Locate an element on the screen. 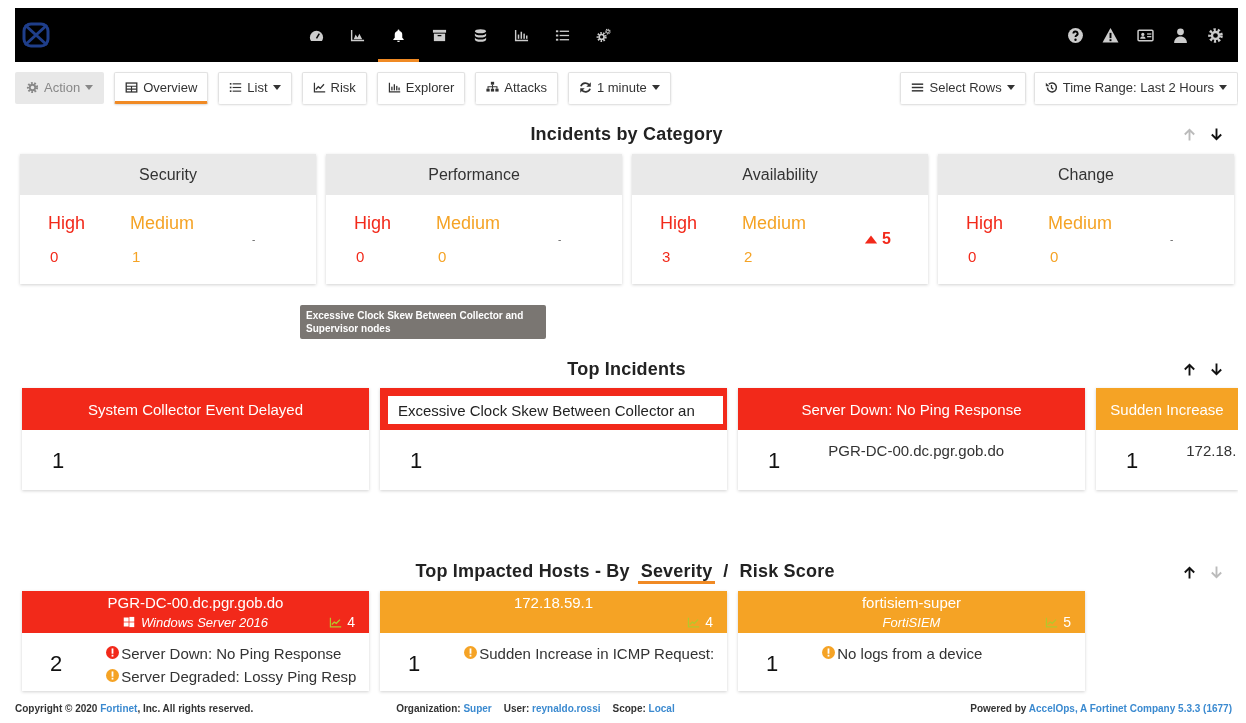 The width and height of the screenshot is (1246, 723). count-value: 3 is located at coordinates (666, 256).